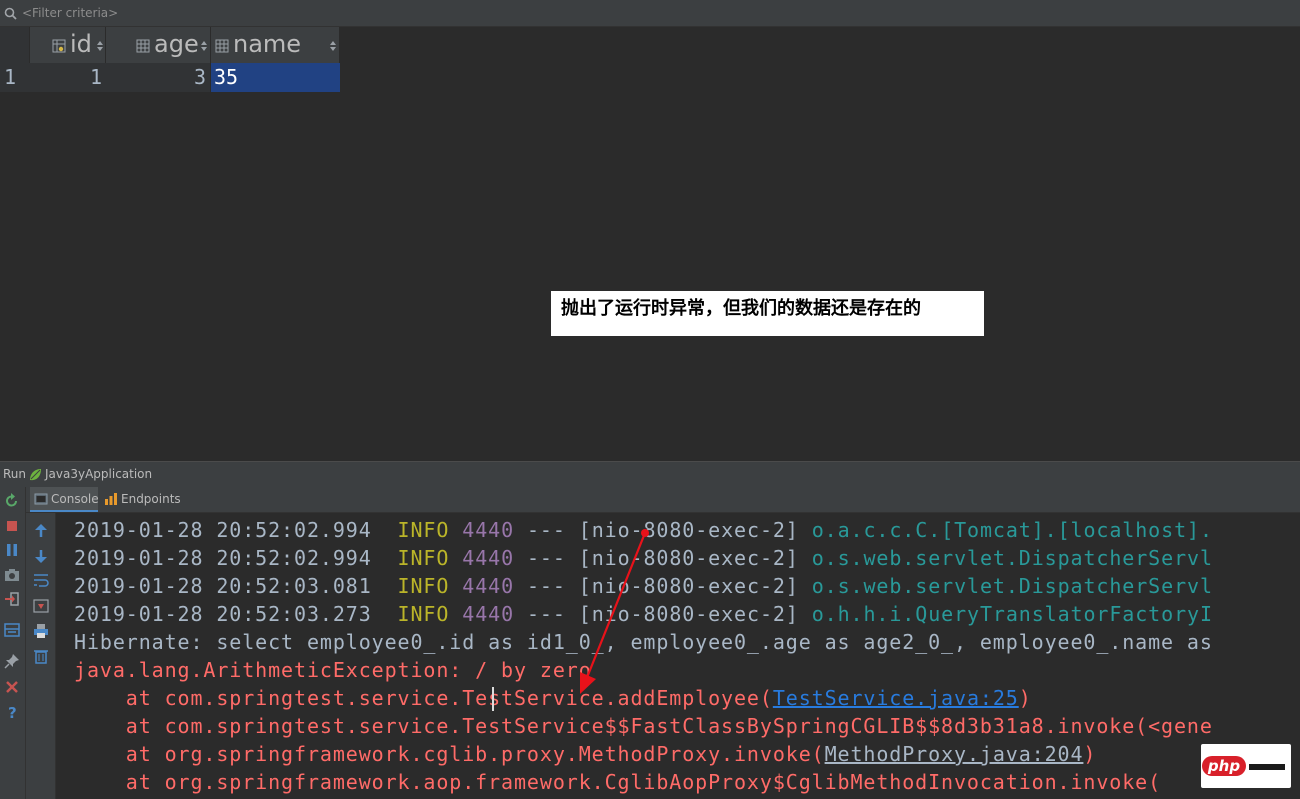 This screenshot has width=1300, height=799. I want to click on table-row: 1 1 3 35, so click(170, 77).